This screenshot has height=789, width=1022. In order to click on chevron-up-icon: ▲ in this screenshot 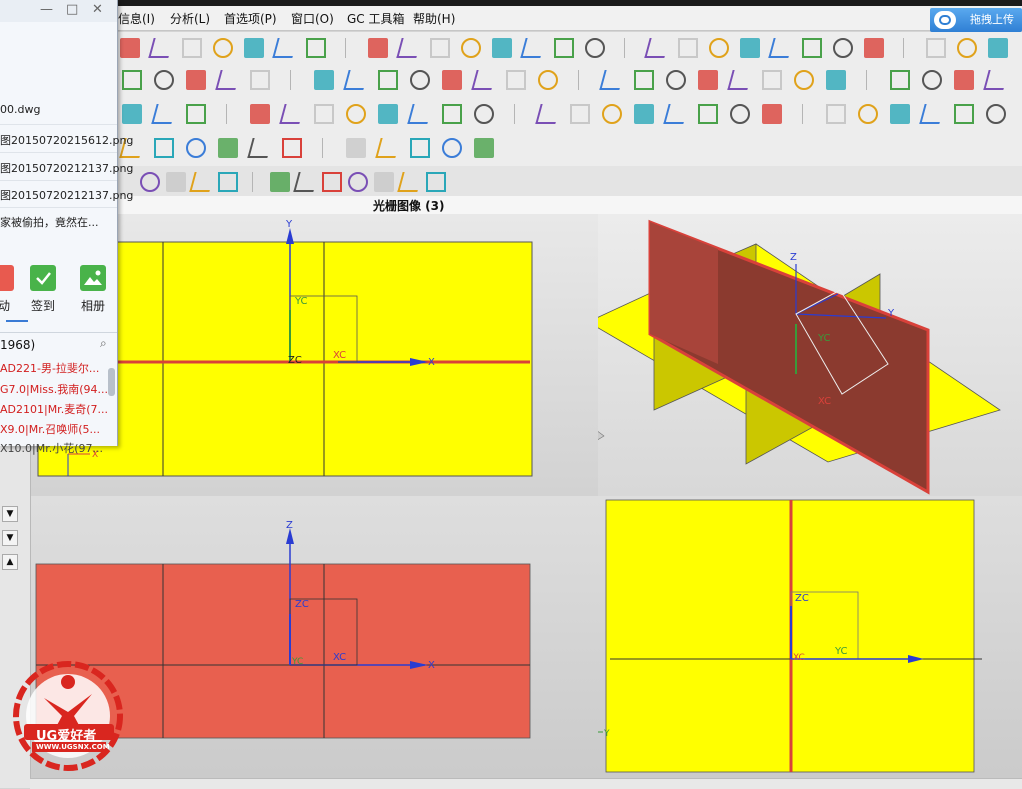, I will do `click(10, 562)`.